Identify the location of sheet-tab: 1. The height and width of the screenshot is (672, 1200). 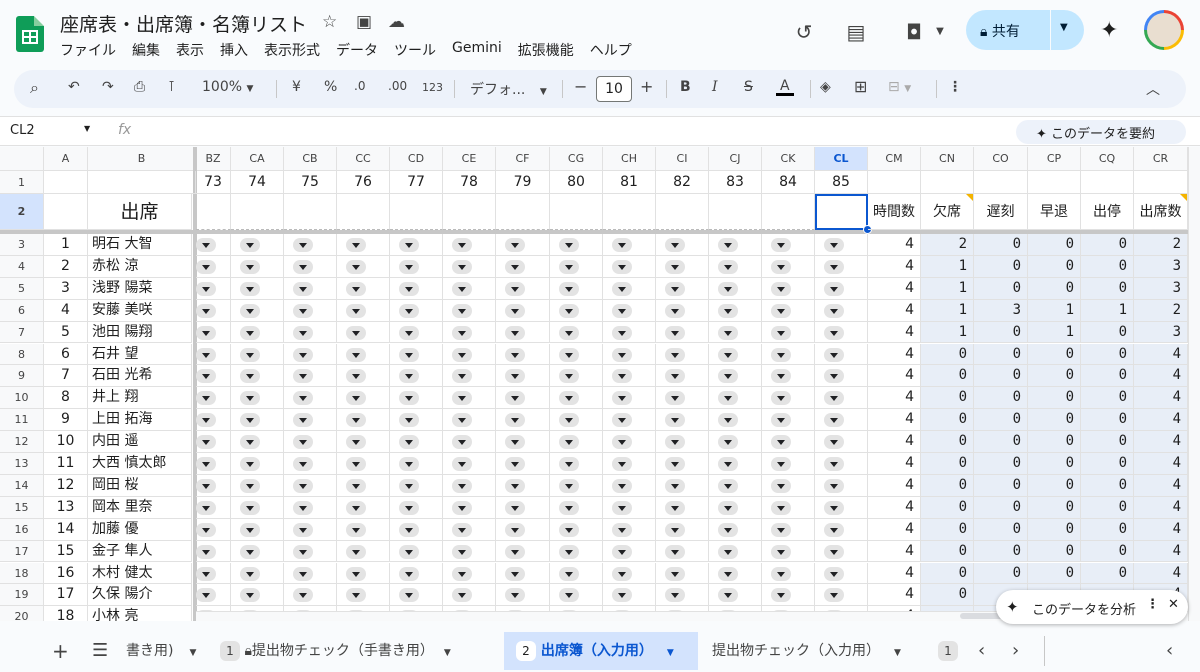
(948, 651).